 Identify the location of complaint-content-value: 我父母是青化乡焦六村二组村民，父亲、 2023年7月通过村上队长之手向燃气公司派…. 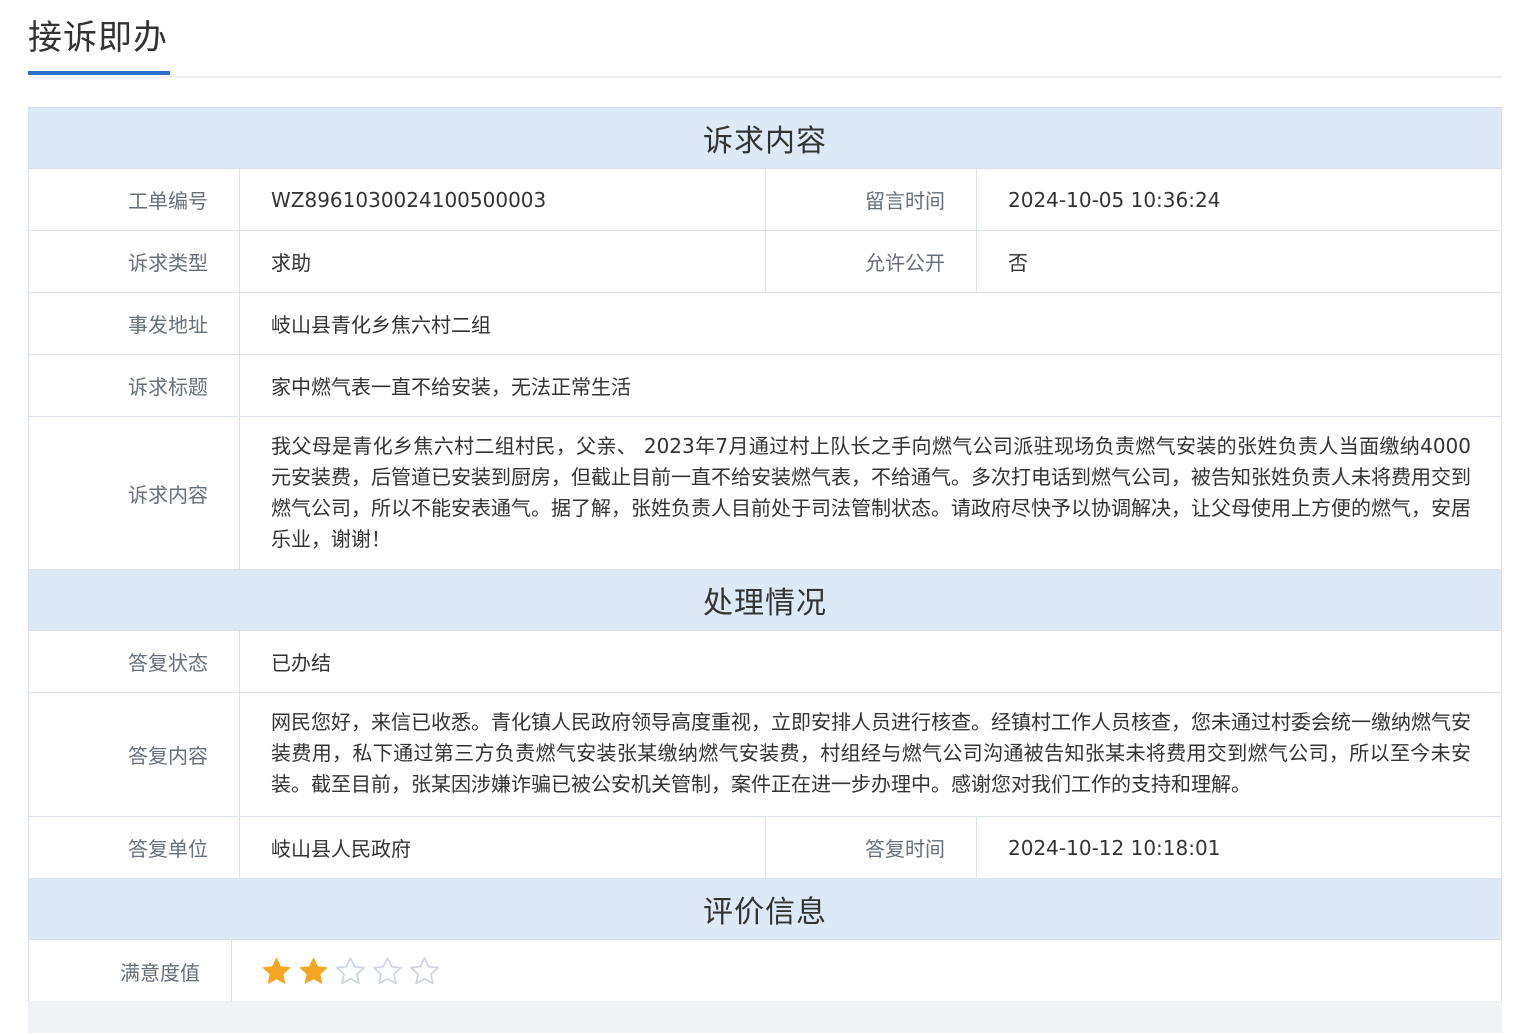
(871, 492).